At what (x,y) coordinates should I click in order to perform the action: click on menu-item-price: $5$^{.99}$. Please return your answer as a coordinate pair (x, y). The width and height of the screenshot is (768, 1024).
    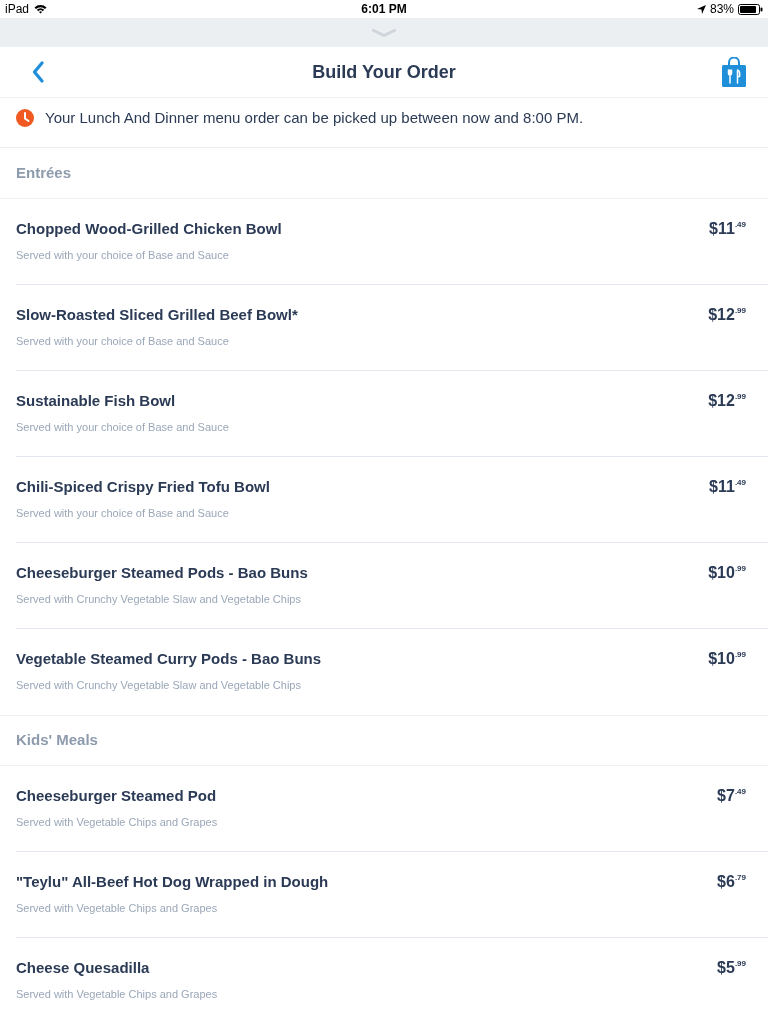
    Looking at the image, I should click on (731, 968).